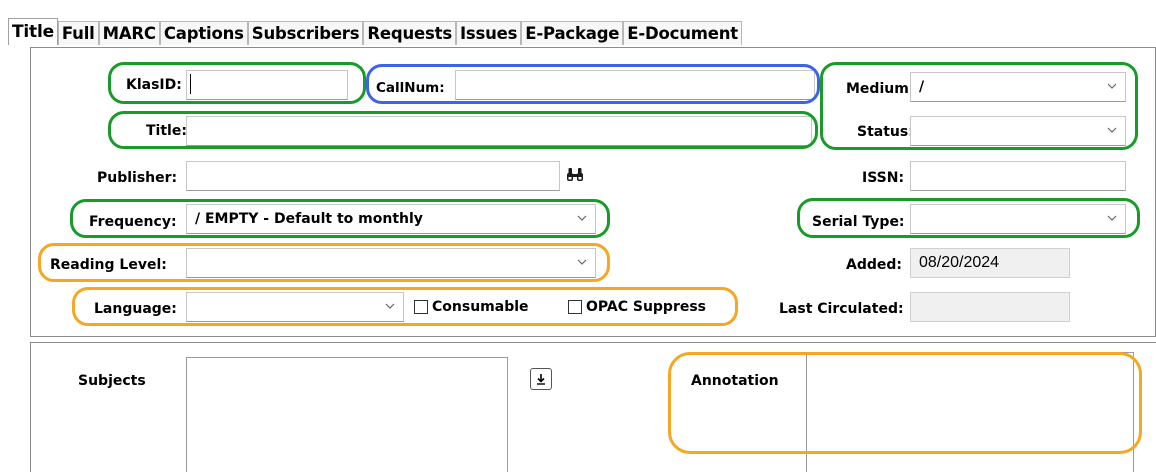  Describe the element at coordinates (347, 414) in the screenshot. I see `subjects-list` at that location.